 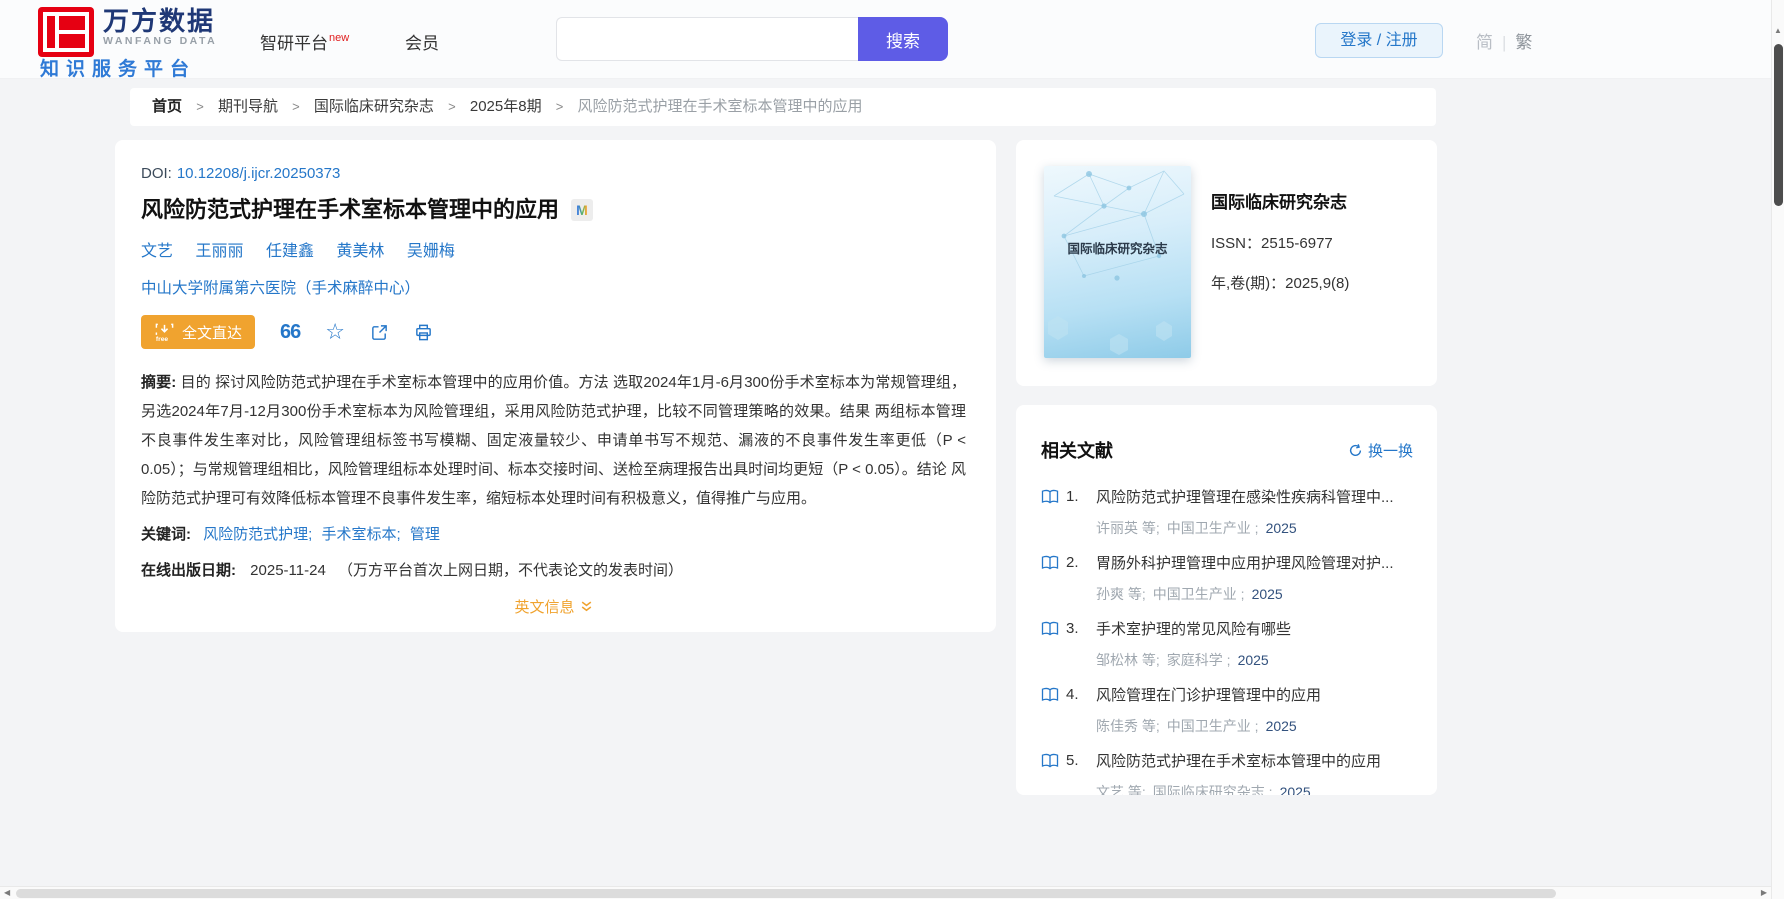 What do you see at coordinates (258, 173) in the screenshot?
I see `doi-link: 10.12208/j.ijcr.20250373` at bounding box center [258, 173].